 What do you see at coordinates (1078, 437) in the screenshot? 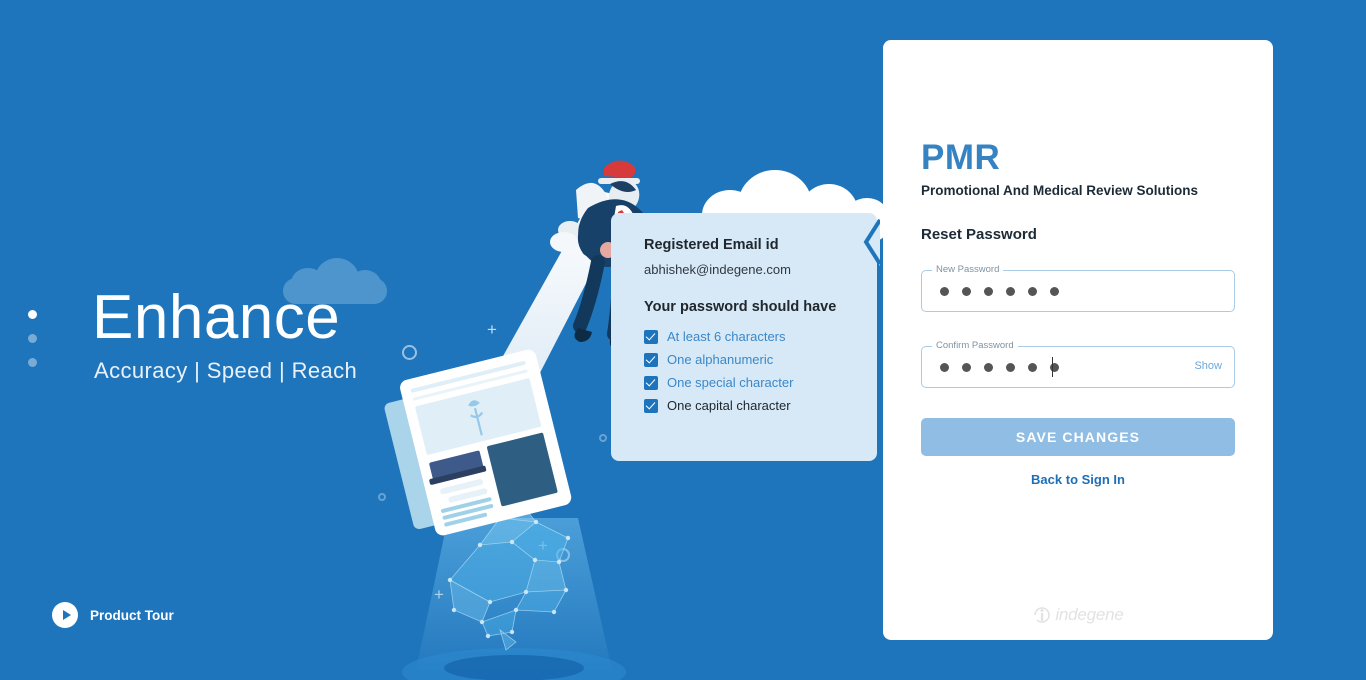
I see `save-changes-button: SAVE CHANGES` at bounding box center [1078, 437].